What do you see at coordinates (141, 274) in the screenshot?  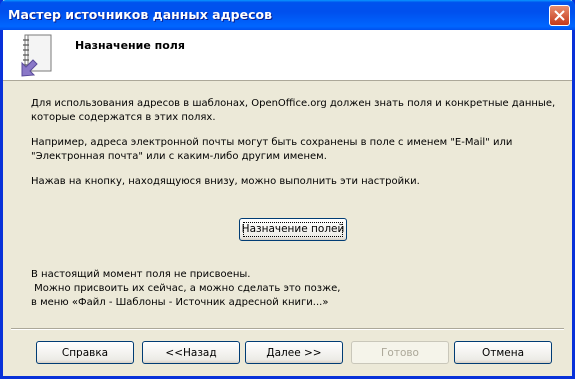 I see `text-line: В настоящий момент поля не присвоены.` at bounding box center [141, 274].